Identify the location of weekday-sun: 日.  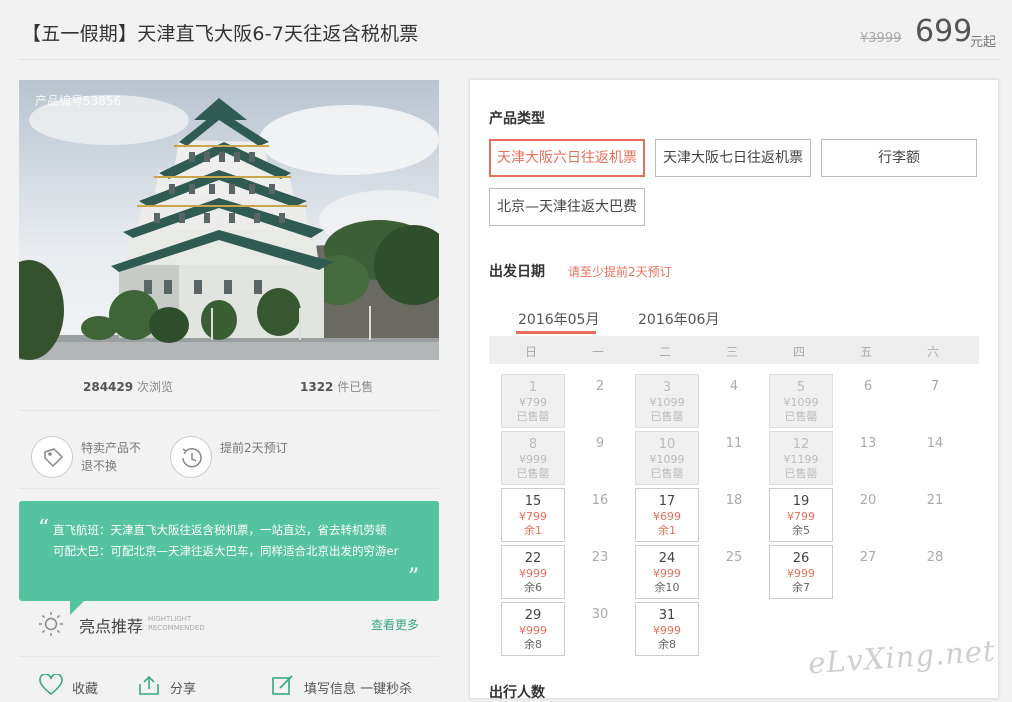
(530, 352).